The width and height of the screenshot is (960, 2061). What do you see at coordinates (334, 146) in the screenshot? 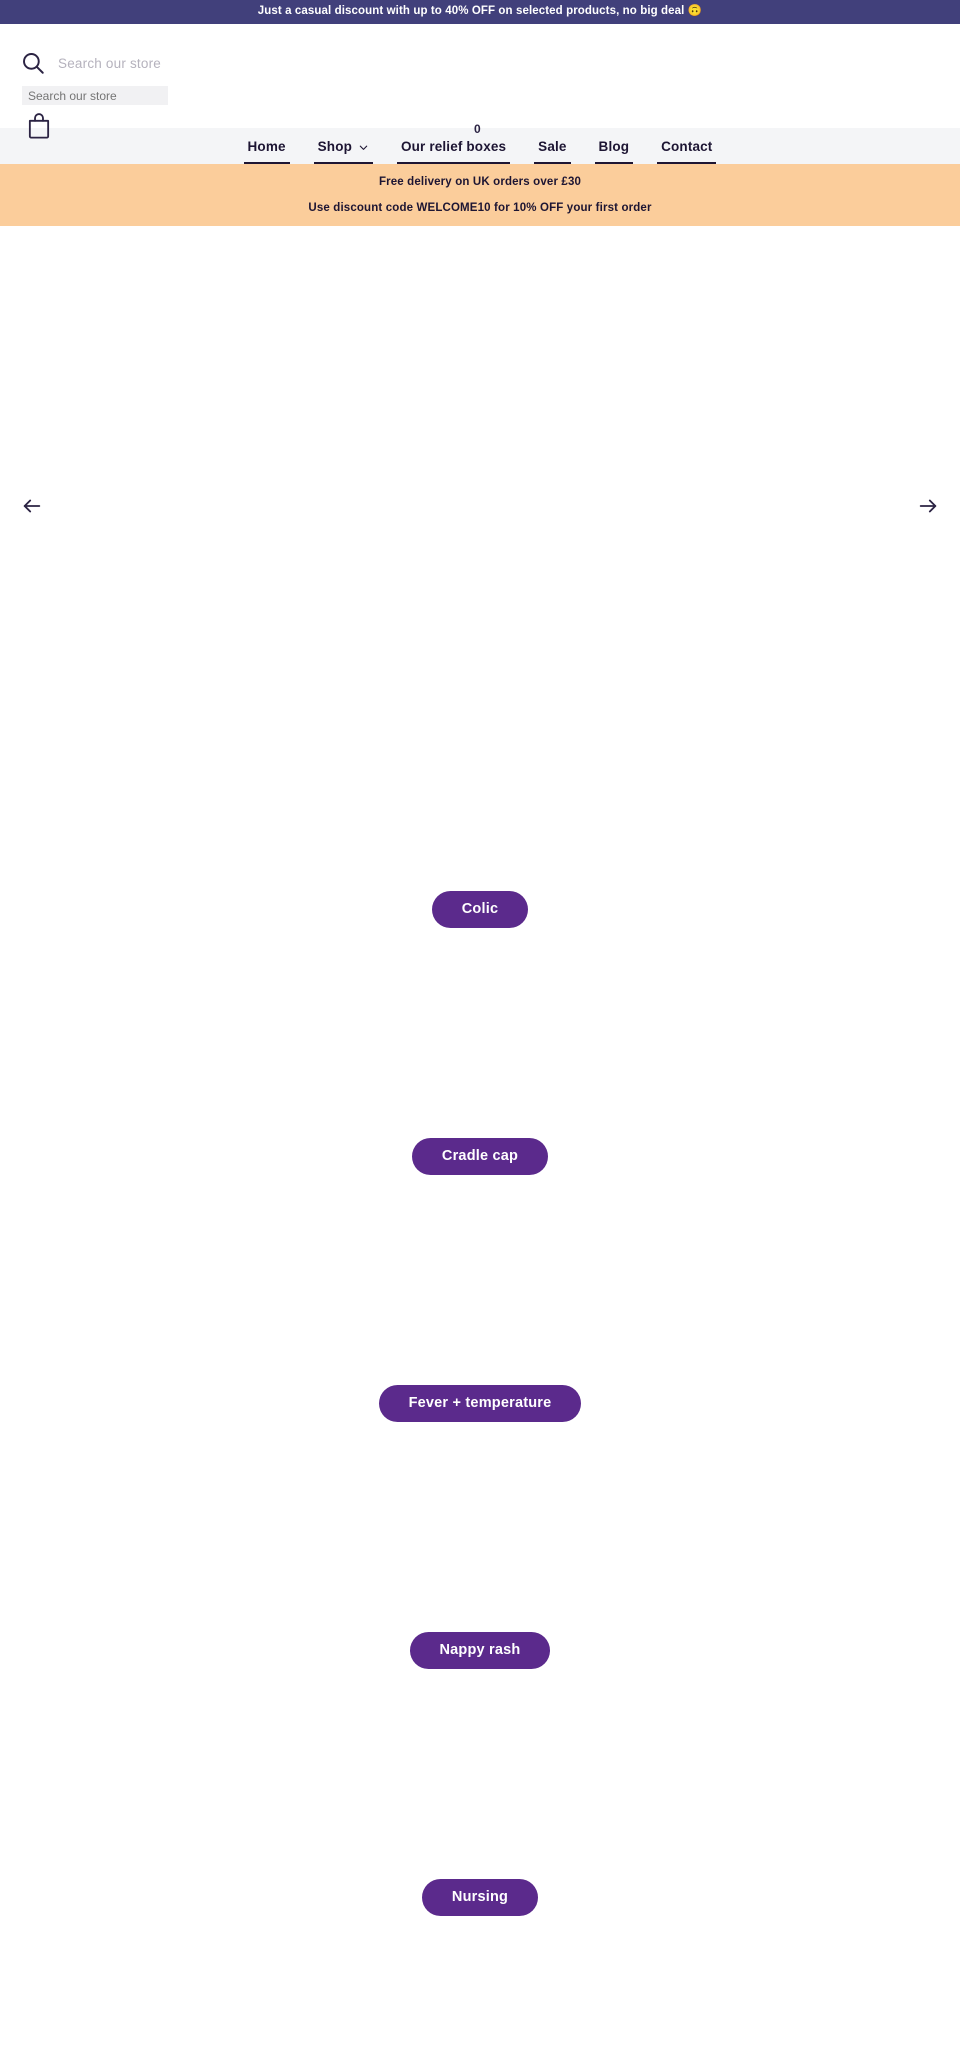
I see `nav-label-shop: Shop` at bounding box center [334, 146].